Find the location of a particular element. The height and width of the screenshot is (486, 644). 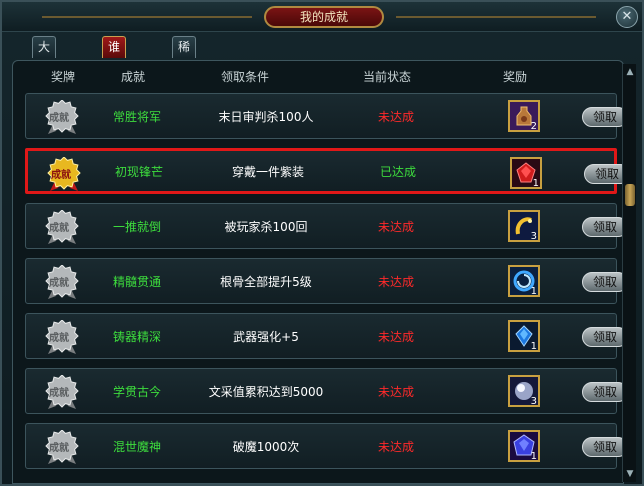

column-header-achievement: 成就 is located at coordinates (133, 77).